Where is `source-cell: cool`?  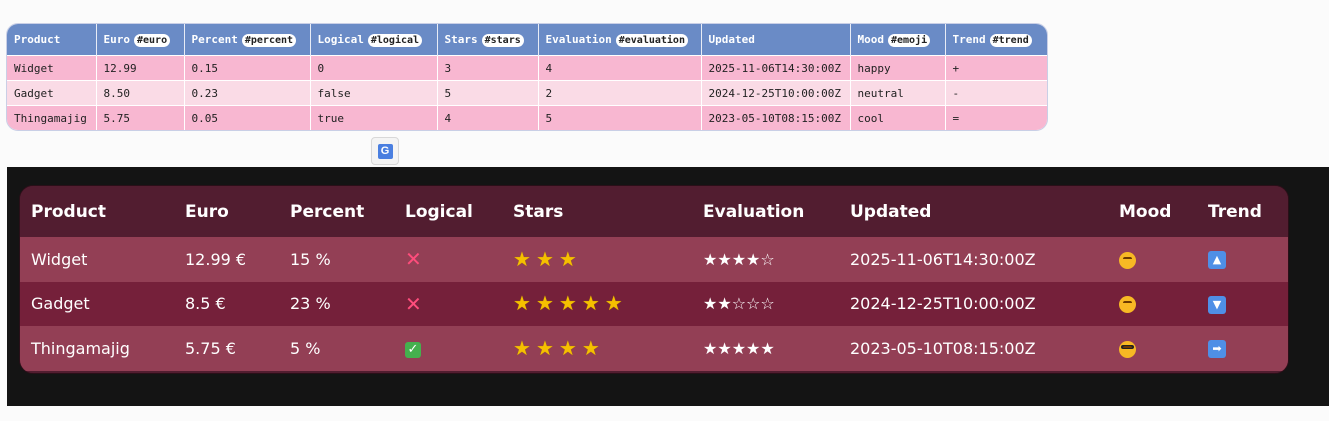 source-cell: cool is located at coordinates (898, 117).